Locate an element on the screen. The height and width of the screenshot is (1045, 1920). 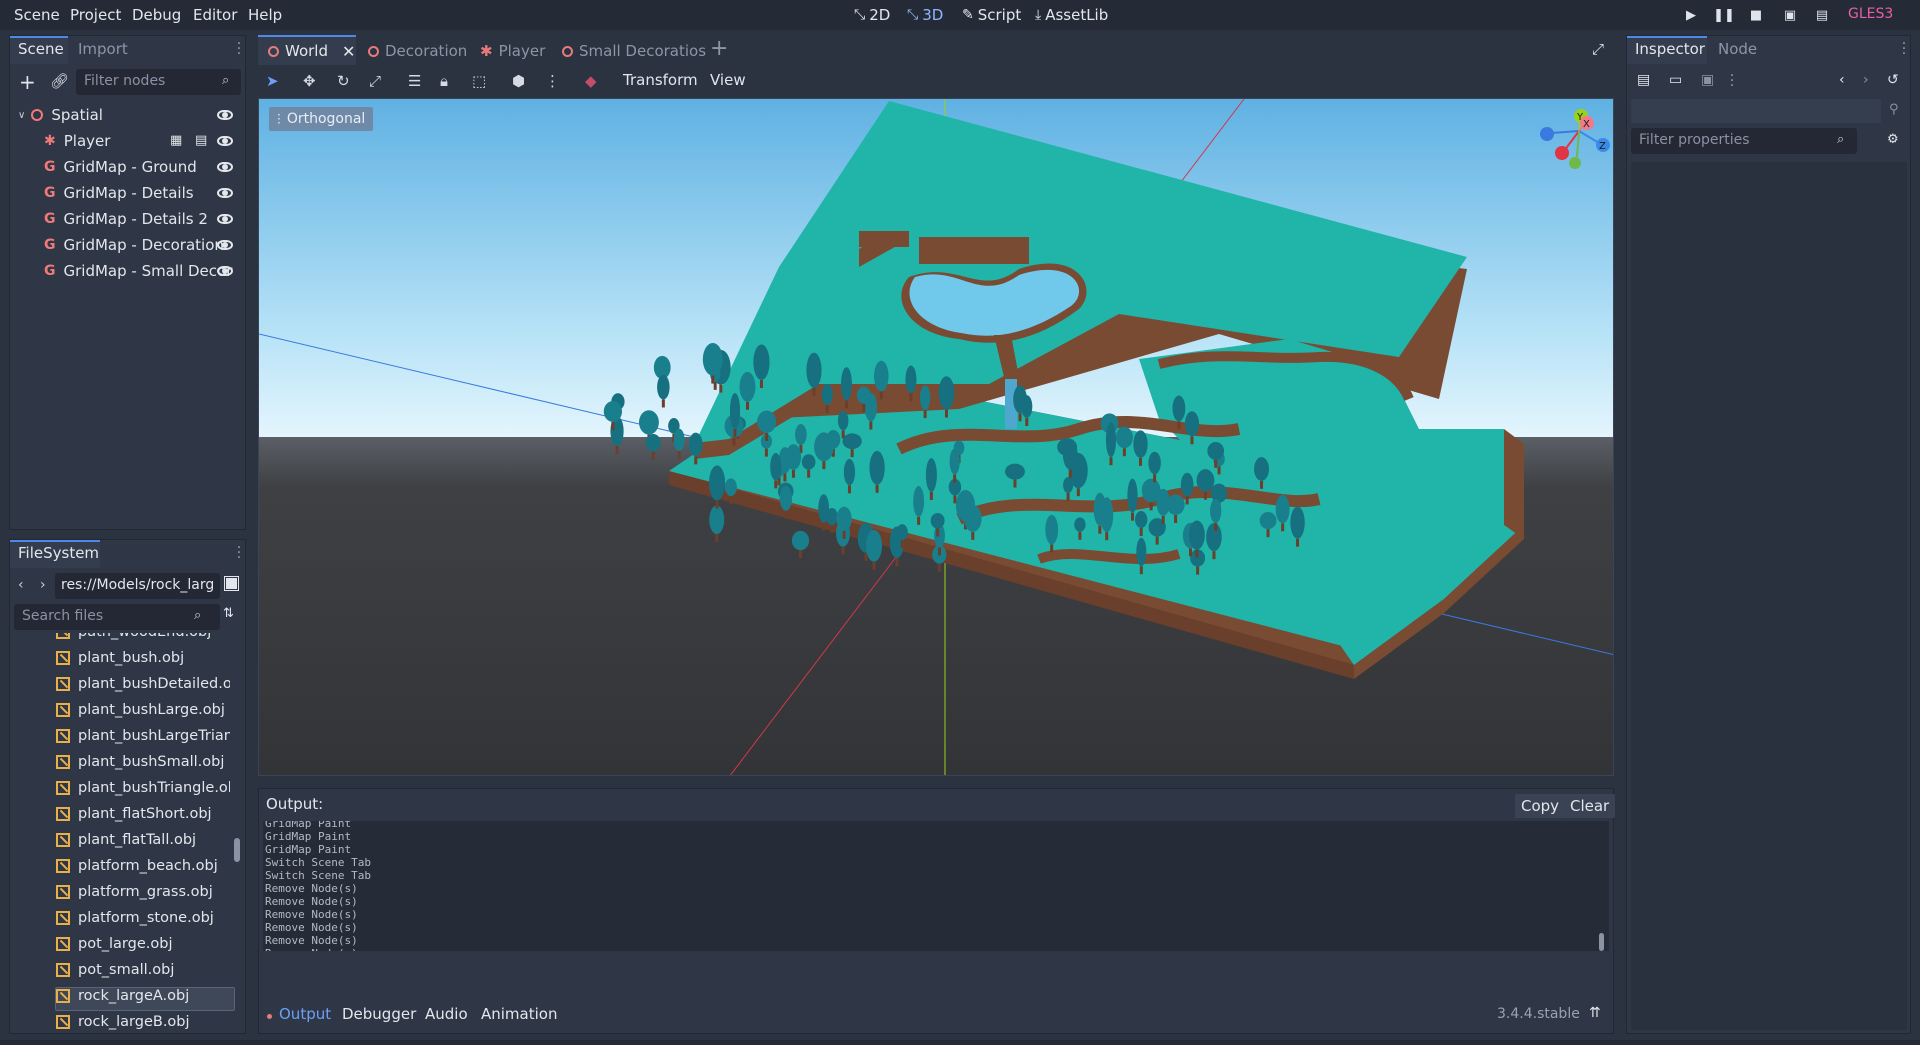
tree-node-gridmap-small-decor: G GridMap - Small Decor is located at coordinates (127, 271).